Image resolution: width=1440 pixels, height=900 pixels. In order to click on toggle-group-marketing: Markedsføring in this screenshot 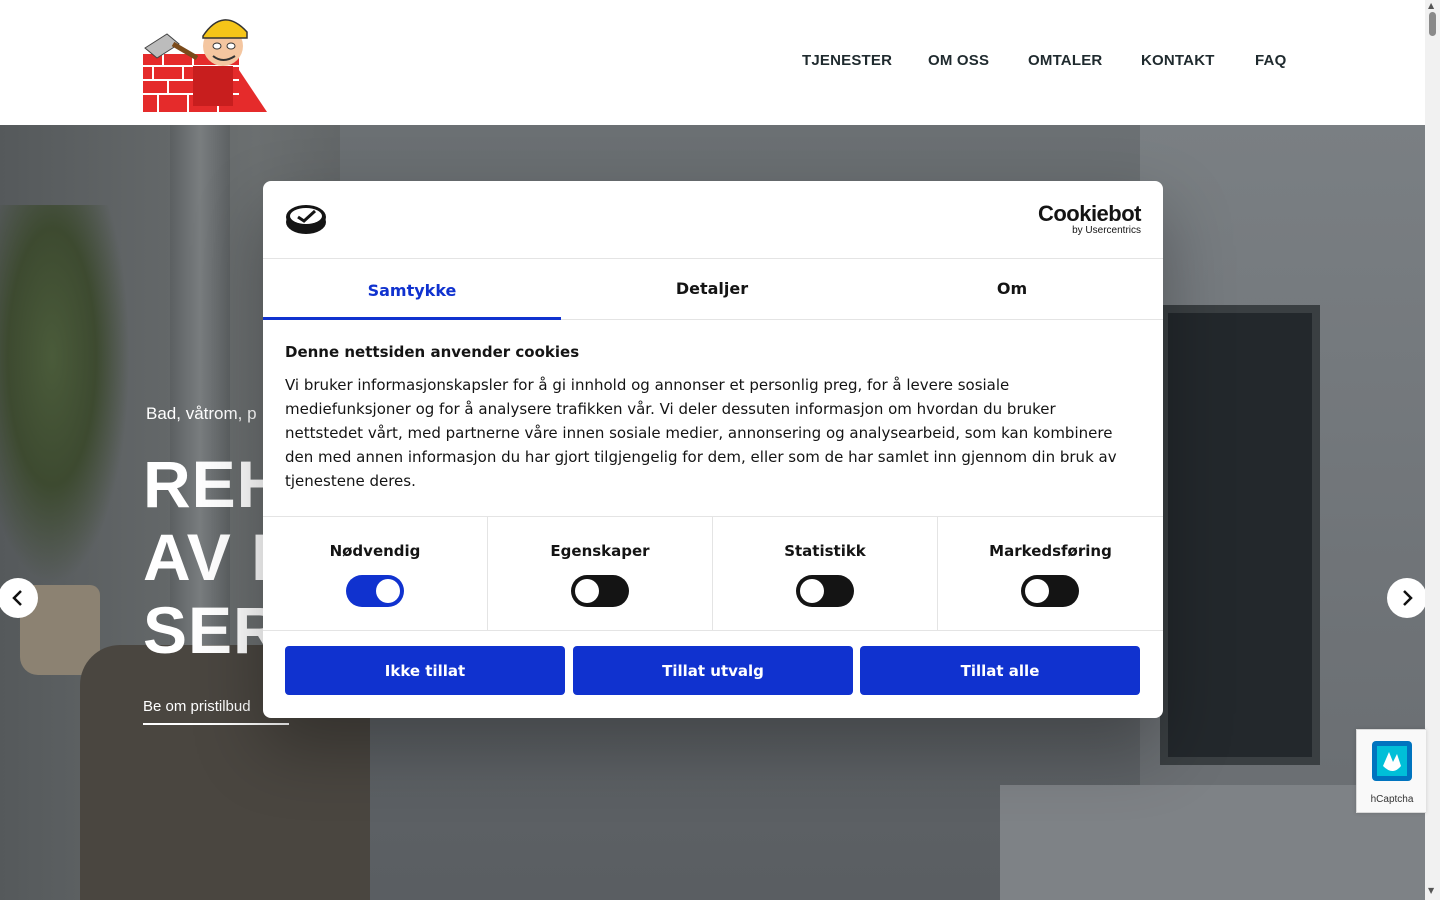, I will do `click(1050, 574)`.